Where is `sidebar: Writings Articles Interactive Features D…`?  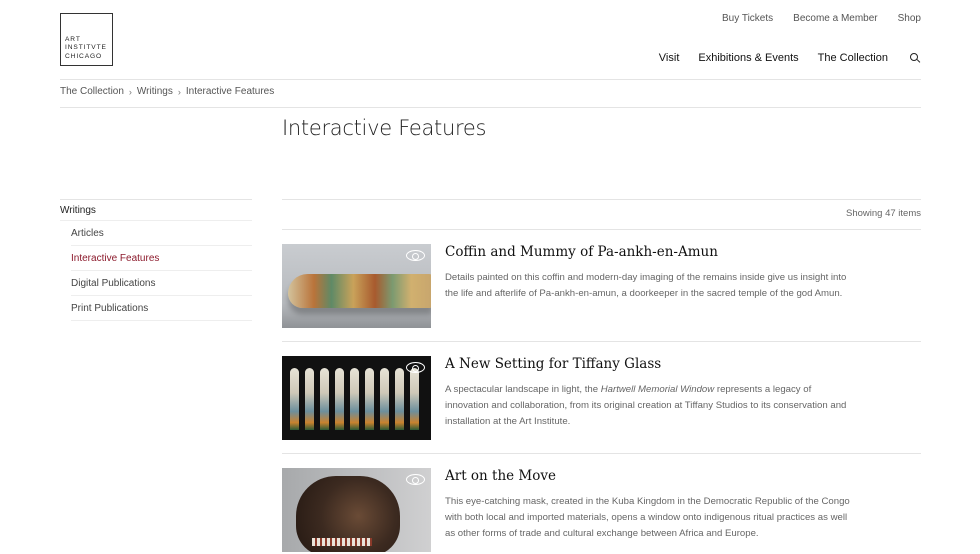 sidebar: Writings Articles Interactive Features D… is located at coordinates (156, 260).